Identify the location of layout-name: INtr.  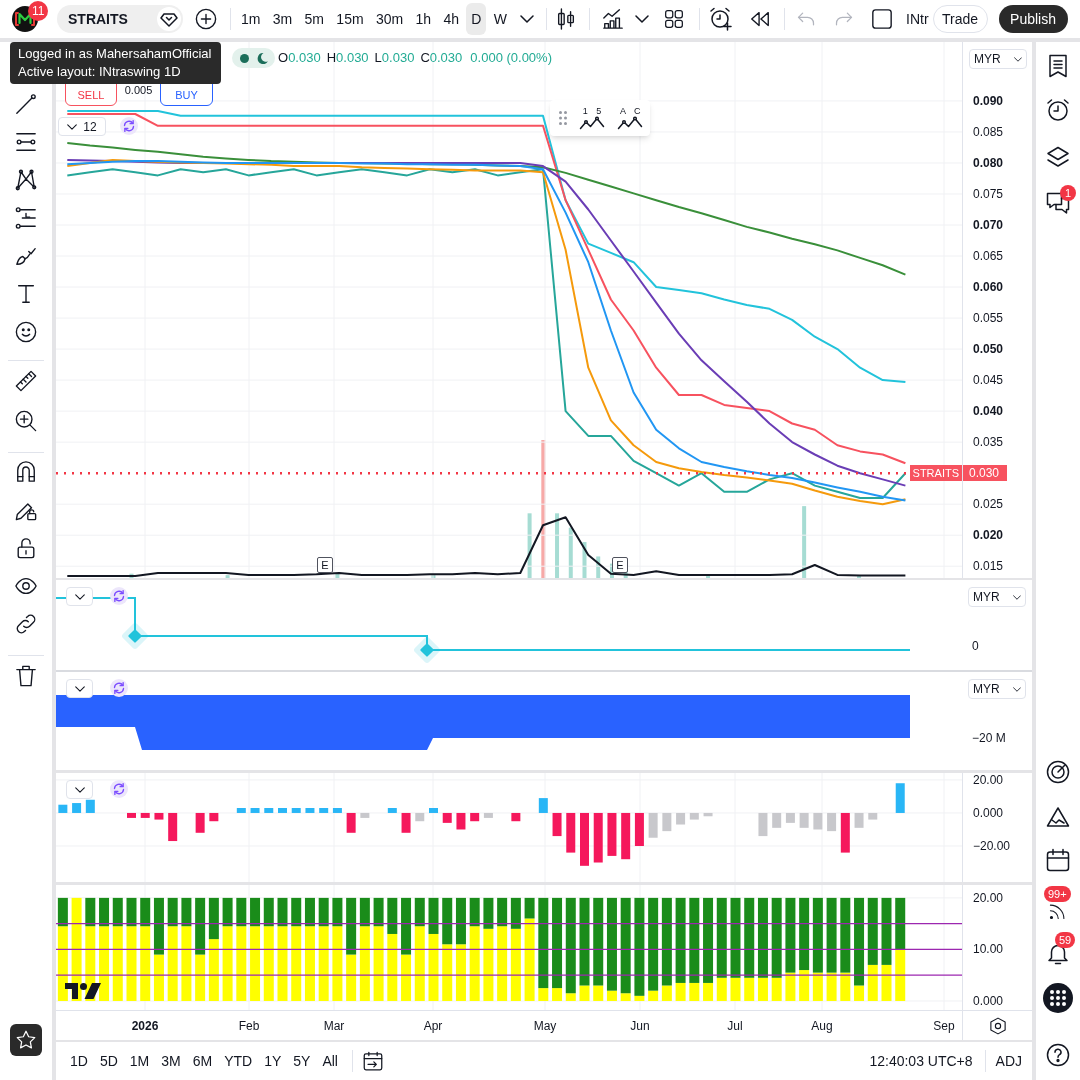
(917, 19).